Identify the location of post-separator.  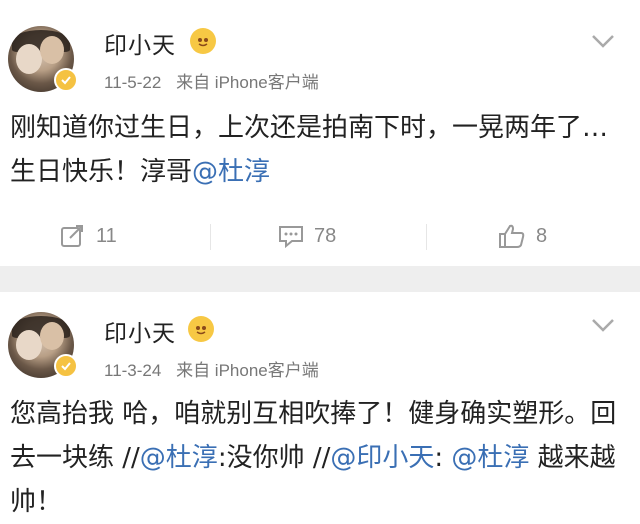
(320, 279).